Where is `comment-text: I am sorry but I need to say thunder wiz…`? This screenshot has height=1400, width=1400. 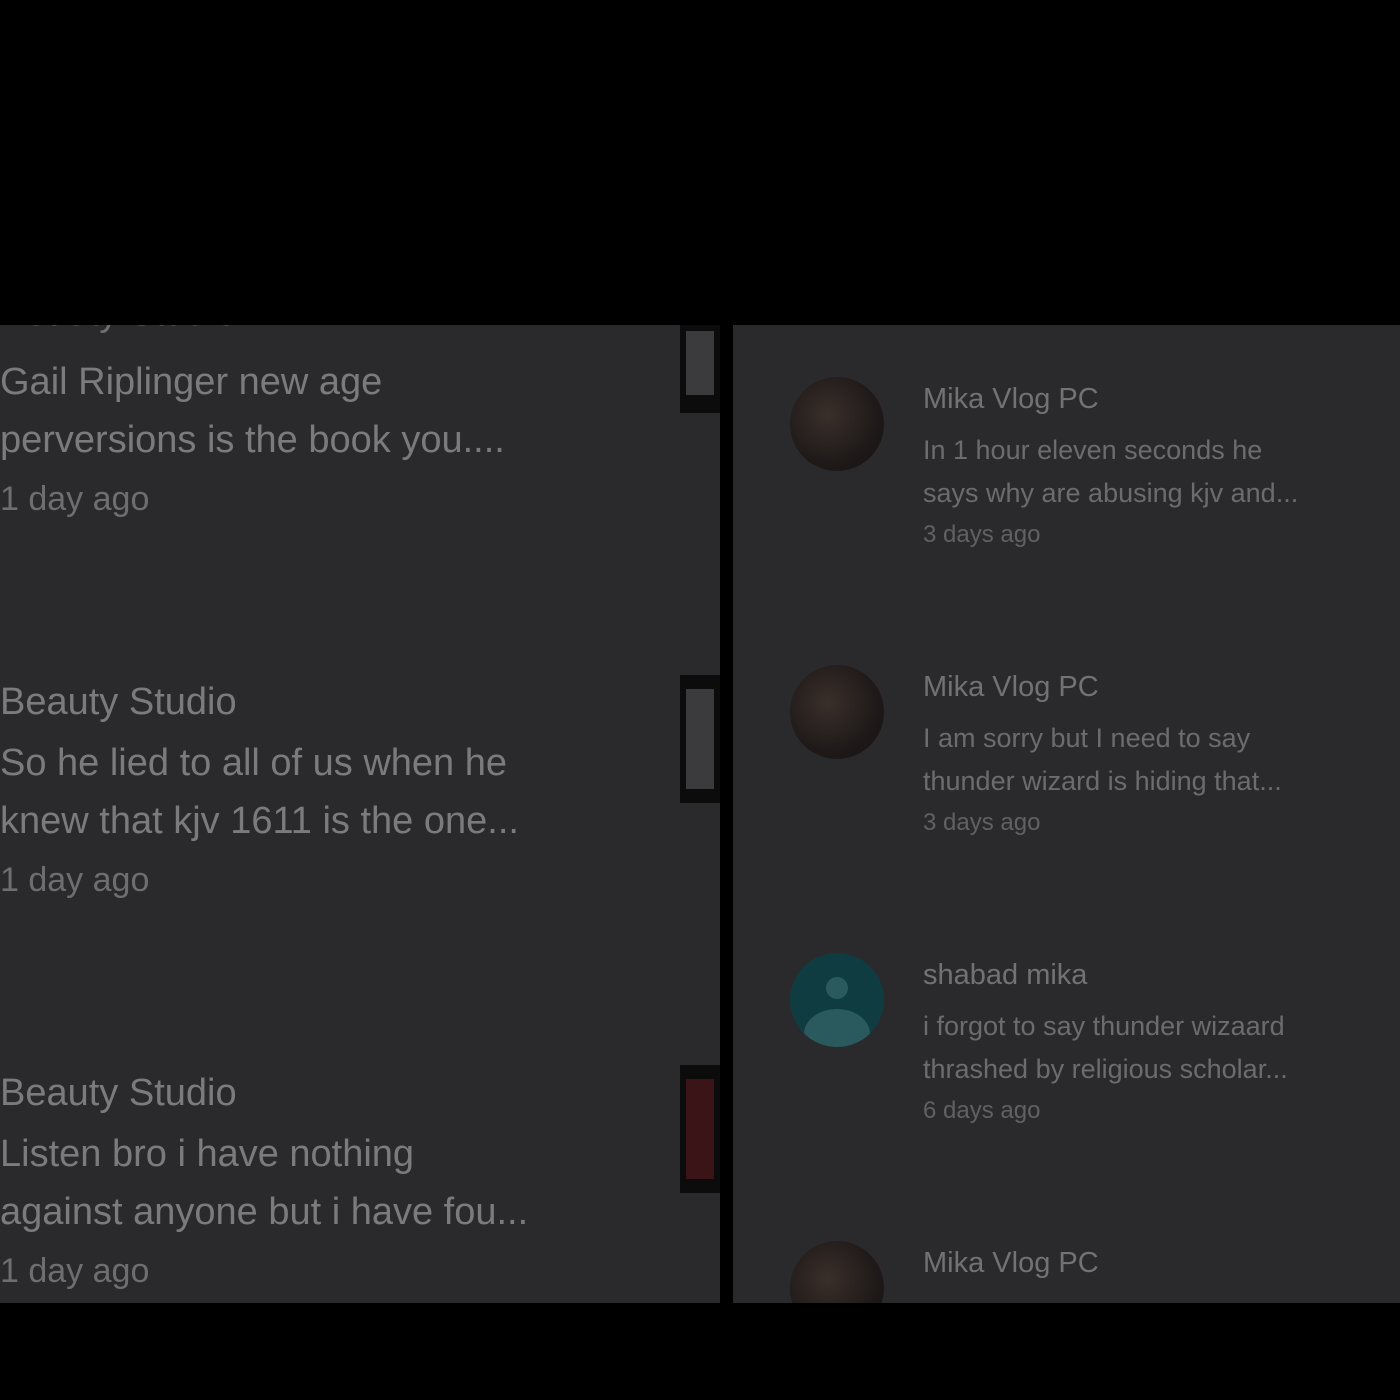 comment-text: I am sorry but I need to say thunder wiz… is located at coordinates (1102, 759).